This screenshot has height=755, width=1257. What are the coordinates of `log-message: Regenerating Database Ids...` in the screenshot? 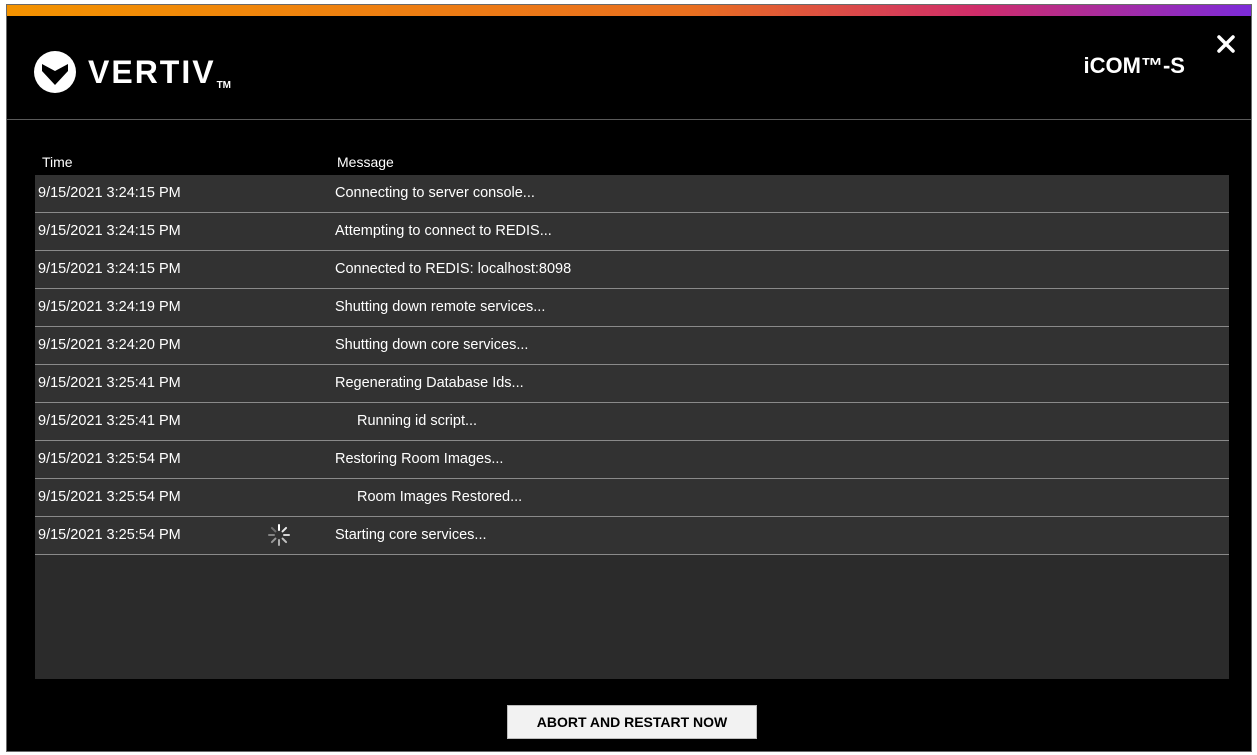 It's located at (429, 383).